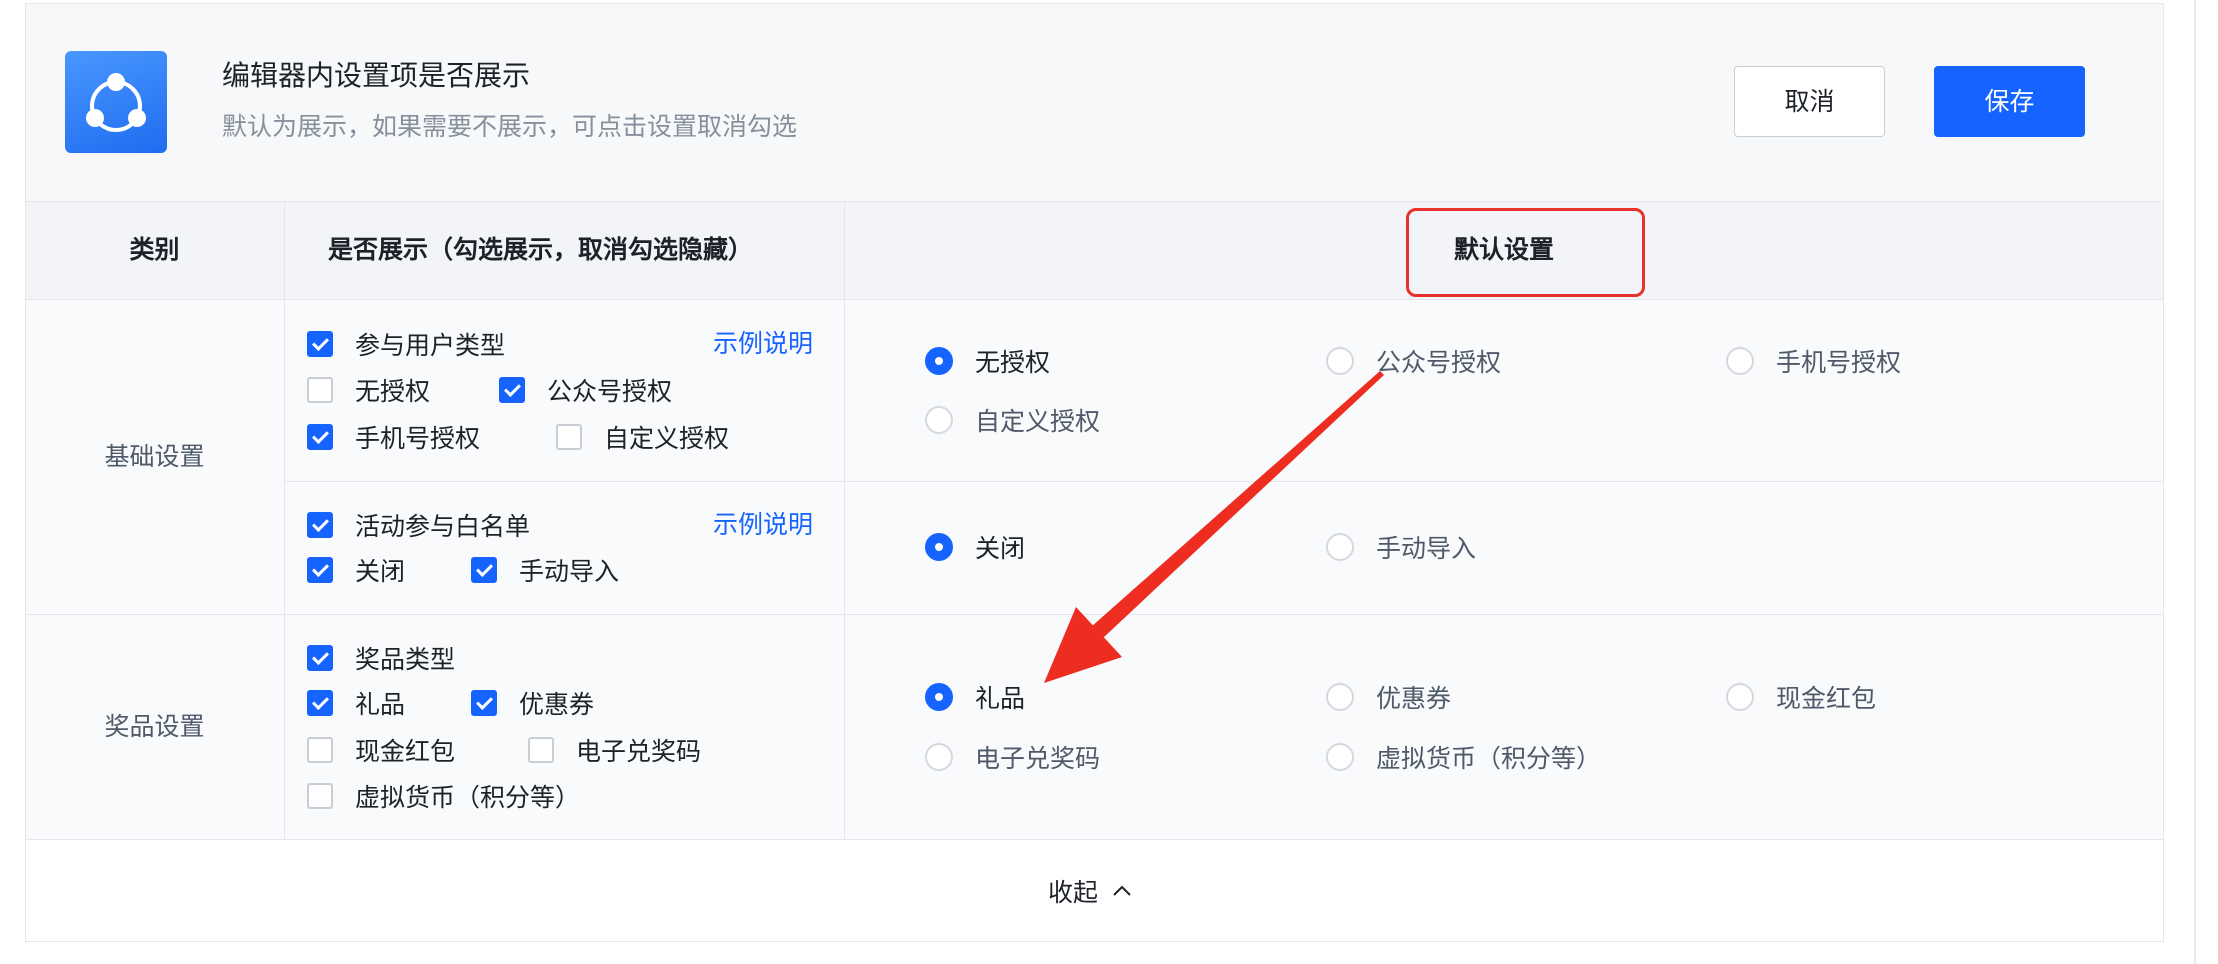 Image resolution: width=2218 pixels, height=964 pixels. What do you see at coordinates (667, 438) in the screenshot?
I see `option-label: 自定义授权` at bounding box center [667, 438].